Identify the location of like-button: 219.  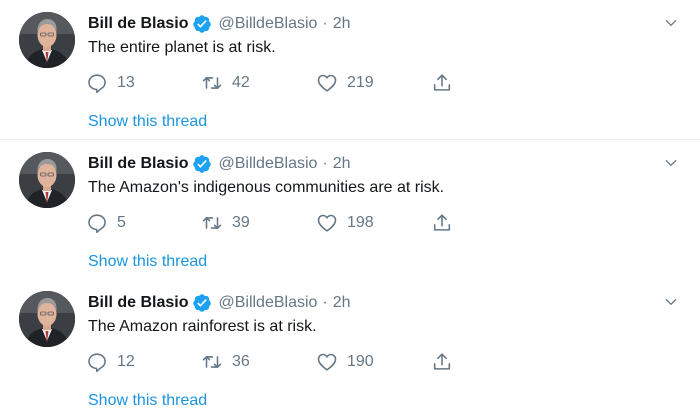
(345, 83).